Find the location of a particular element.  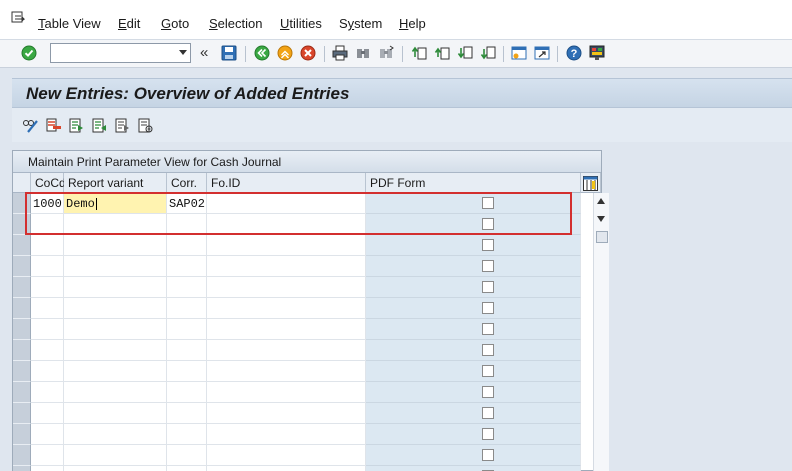

help-icon: ? is located at coordinates (574, 53).